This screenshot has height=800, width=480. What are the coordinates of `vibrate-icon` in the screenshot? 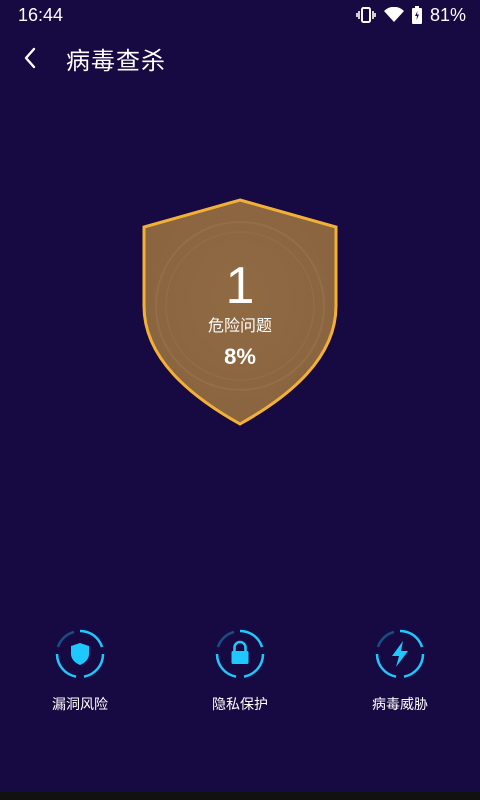 It's located at (366, 15).